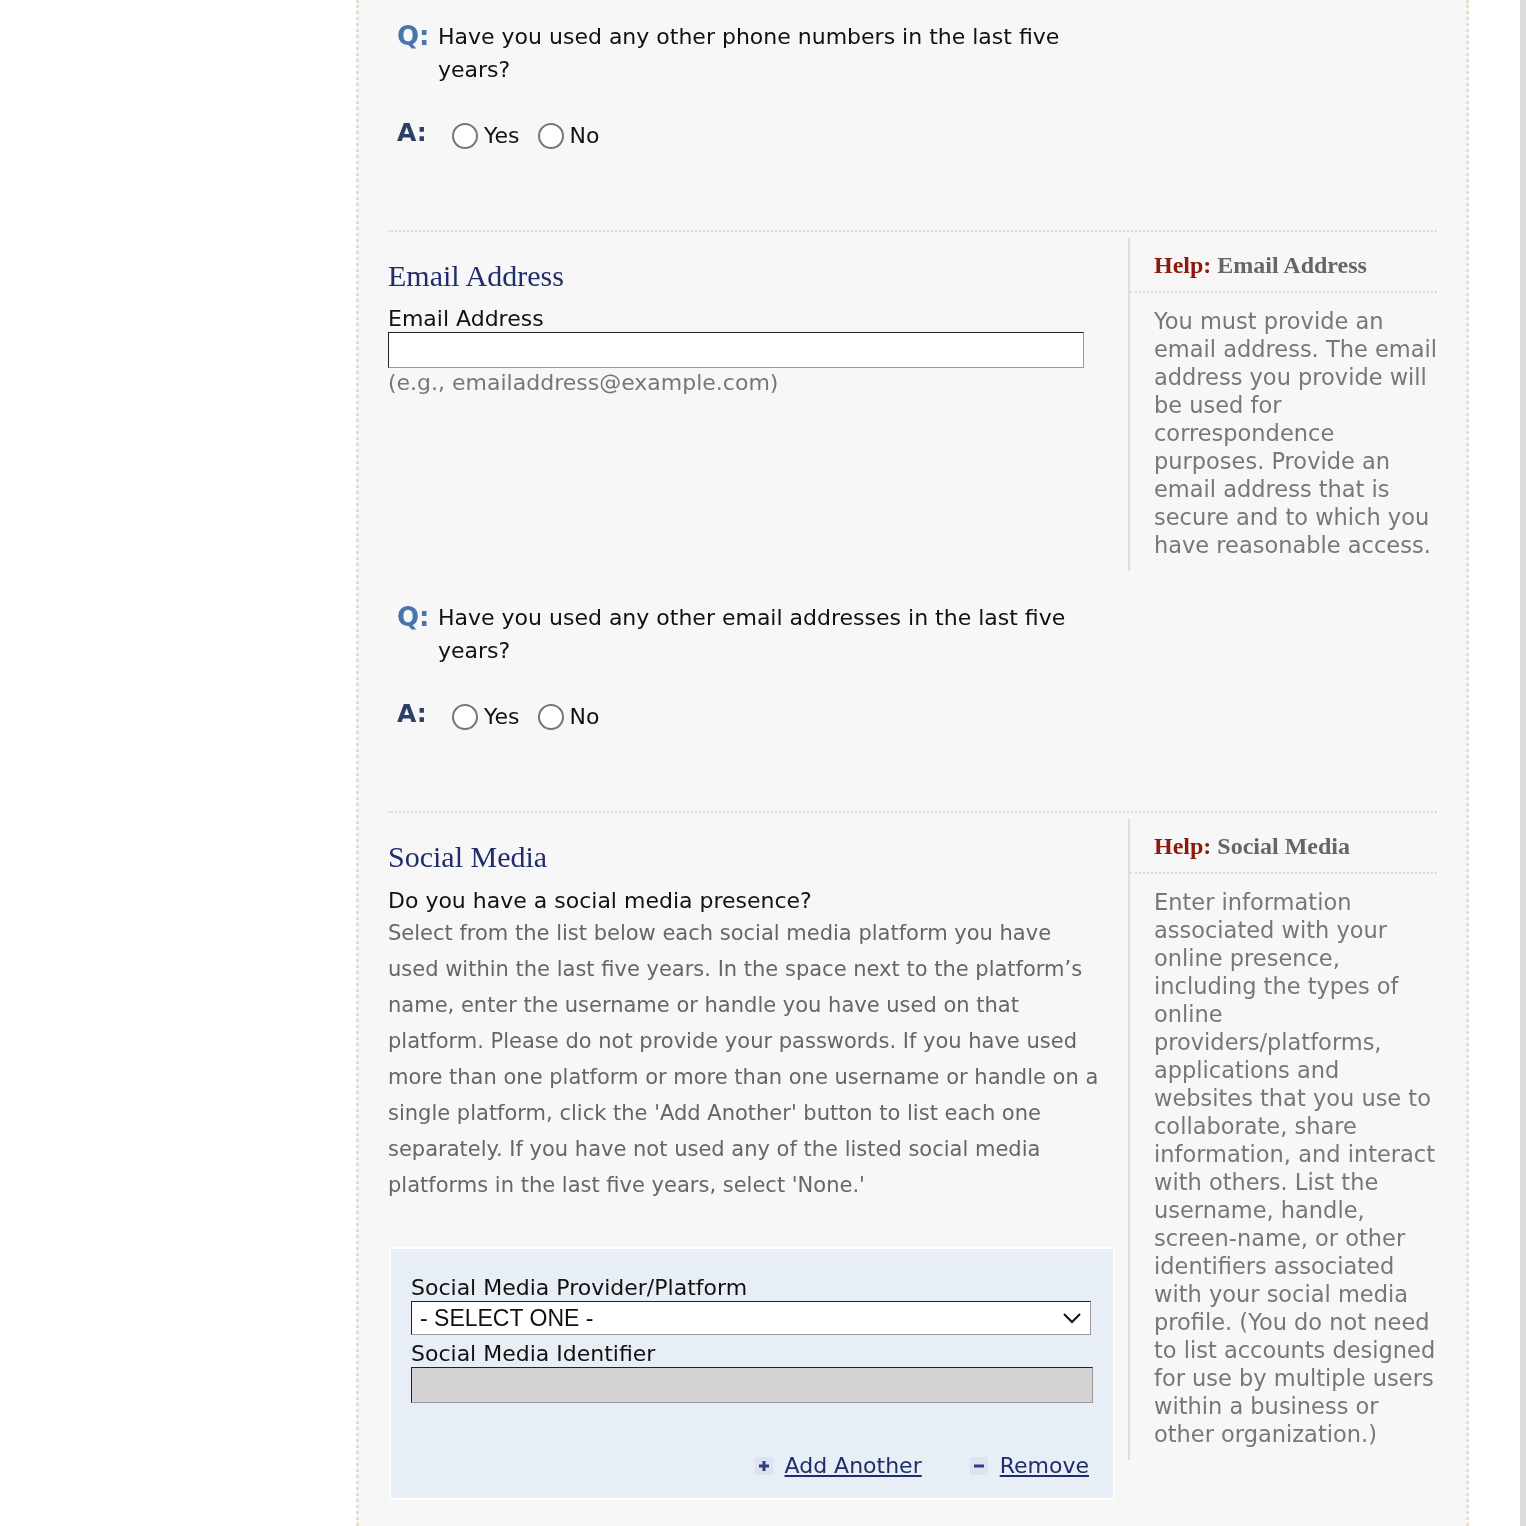 The image size is (1526, 1526). I want to click on chevron-down-icon, so click(1072, 1318).